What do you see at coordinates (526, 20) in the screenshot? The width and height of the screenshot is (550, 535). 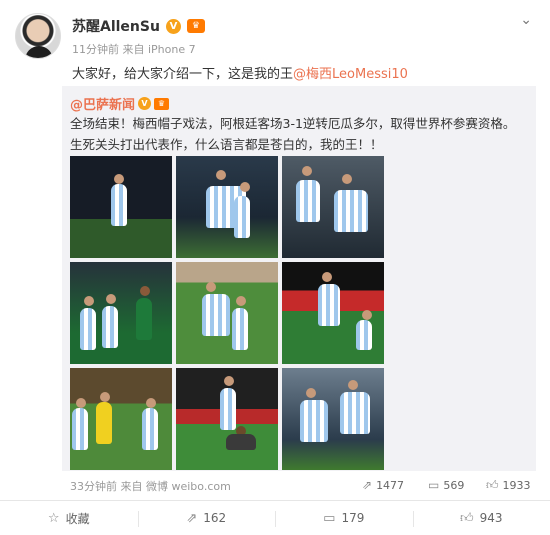 I see `chevron-down-icon: ⌄` at bounding box center [526, 20].